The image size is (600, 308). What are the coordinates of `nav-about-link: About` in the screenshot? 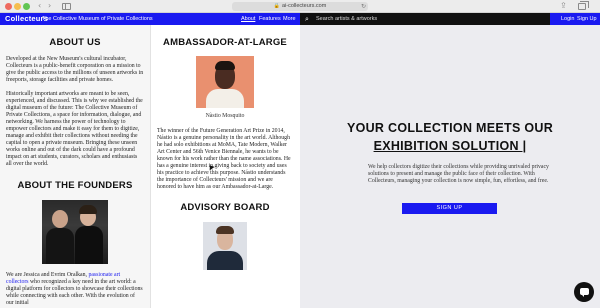 It's located at (248, 19).